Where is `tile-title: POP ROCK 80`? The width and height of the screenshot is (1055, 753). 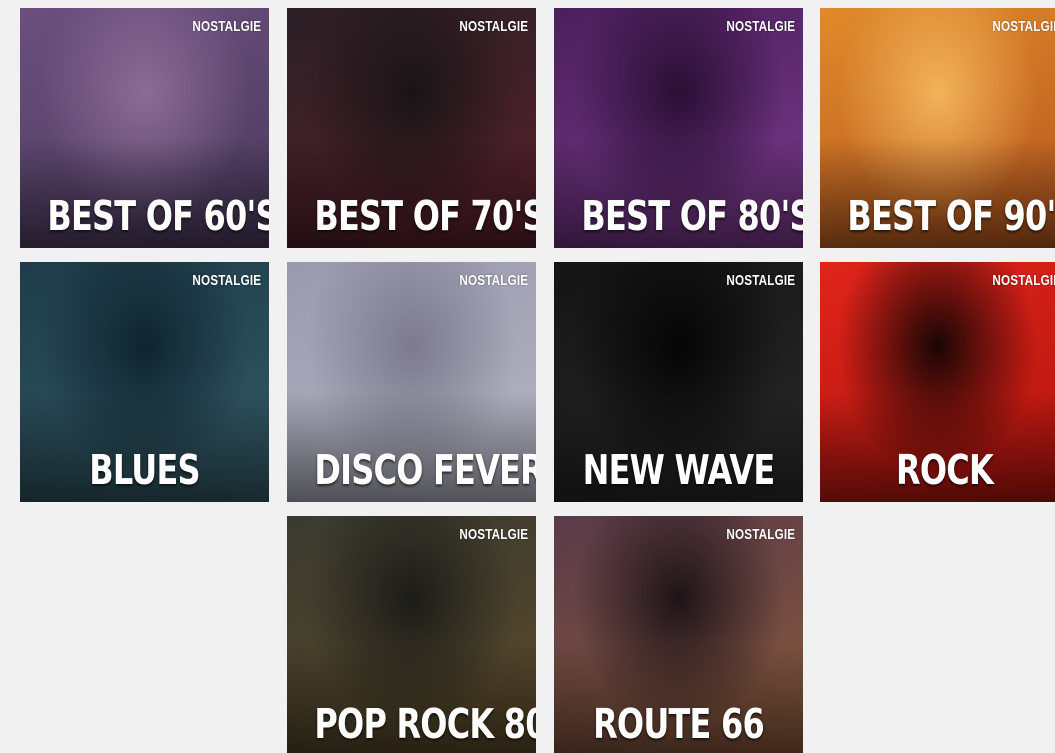
tile-title: POP ROCK 80 is located at coordinates (425, 724).